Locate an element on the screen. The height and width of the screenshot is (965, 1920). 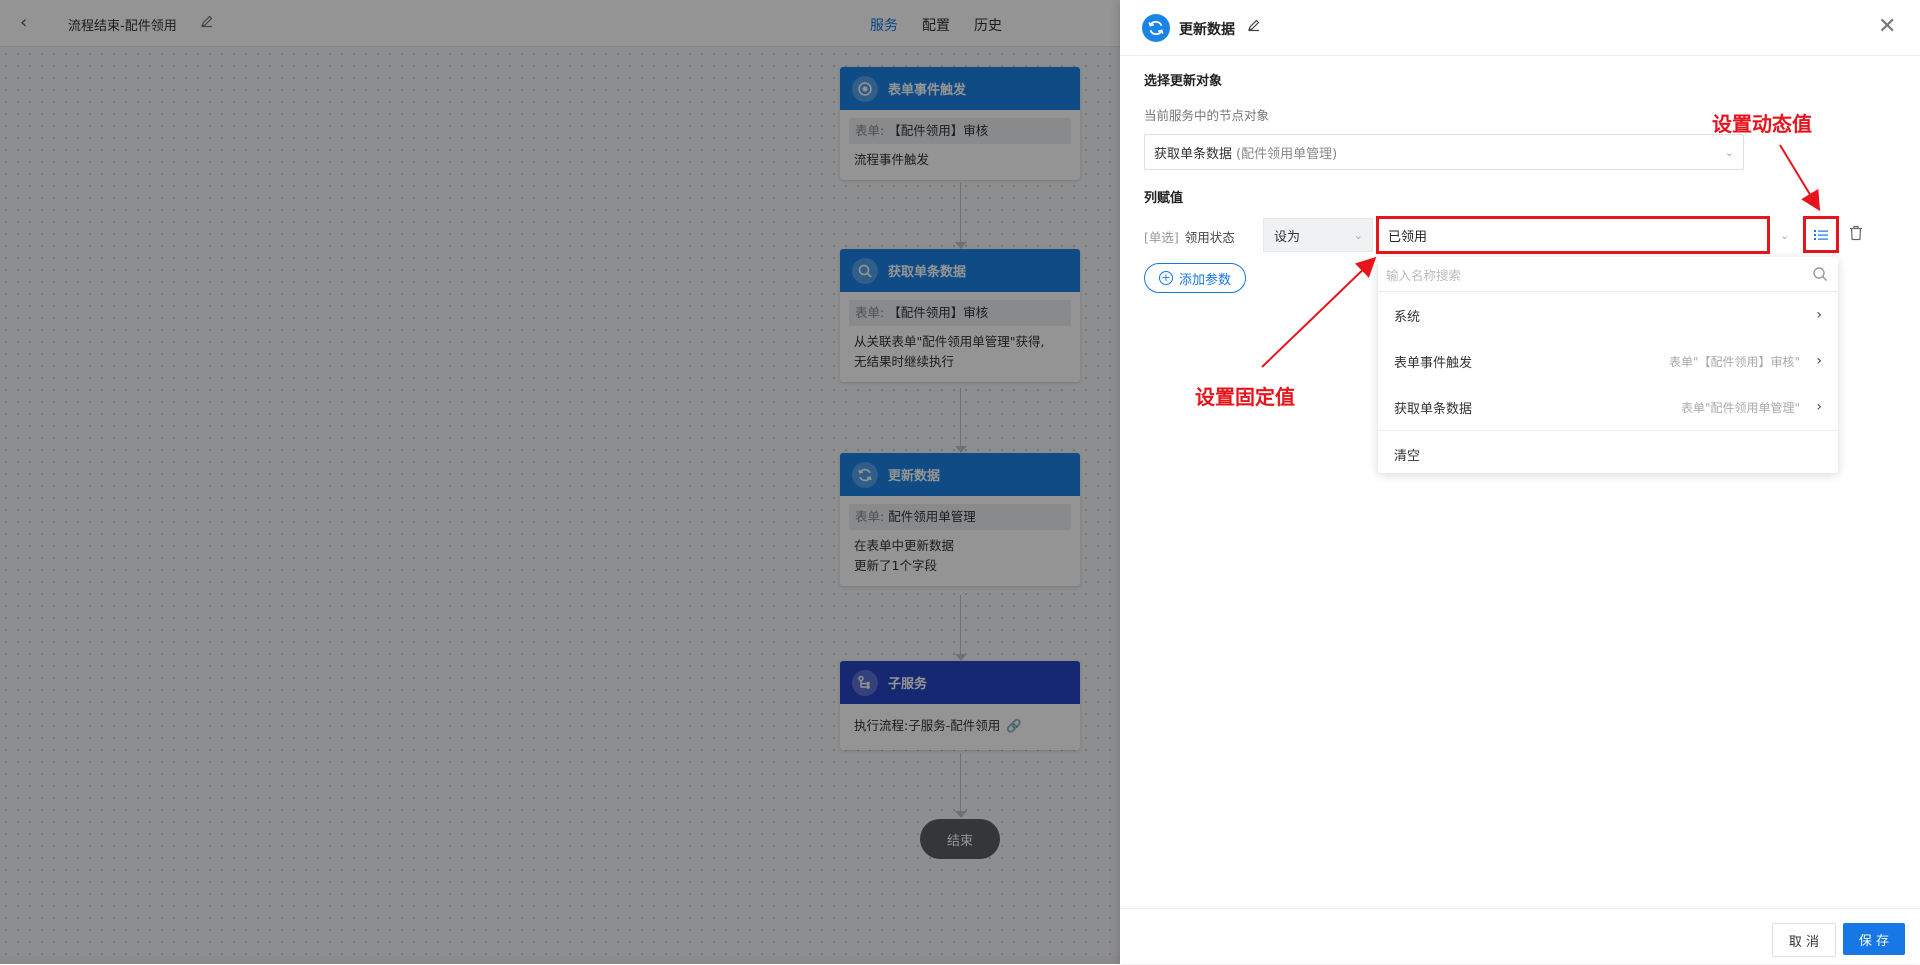
cancel-button: 取 消 is located at coordinates (1804, 940).